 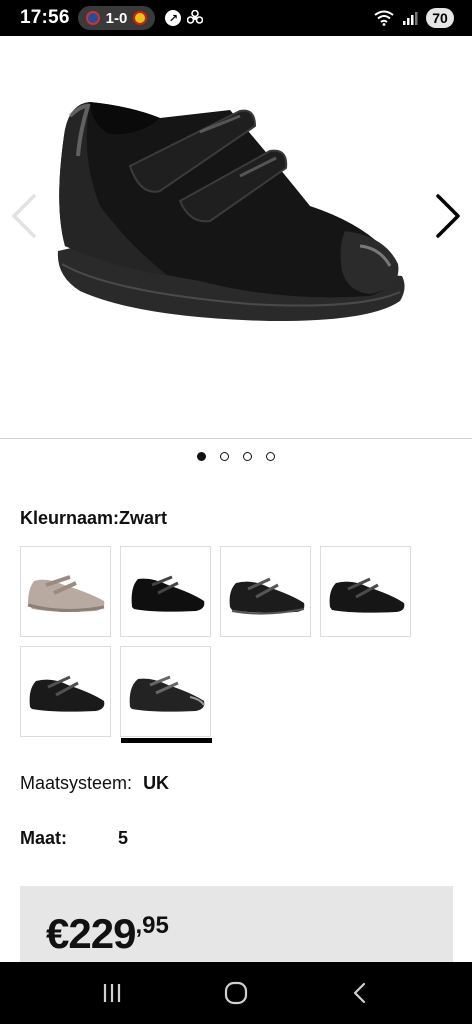 I want to click on color-name-label: Kleurnaam:Zwart, so click(x=93, y=518).